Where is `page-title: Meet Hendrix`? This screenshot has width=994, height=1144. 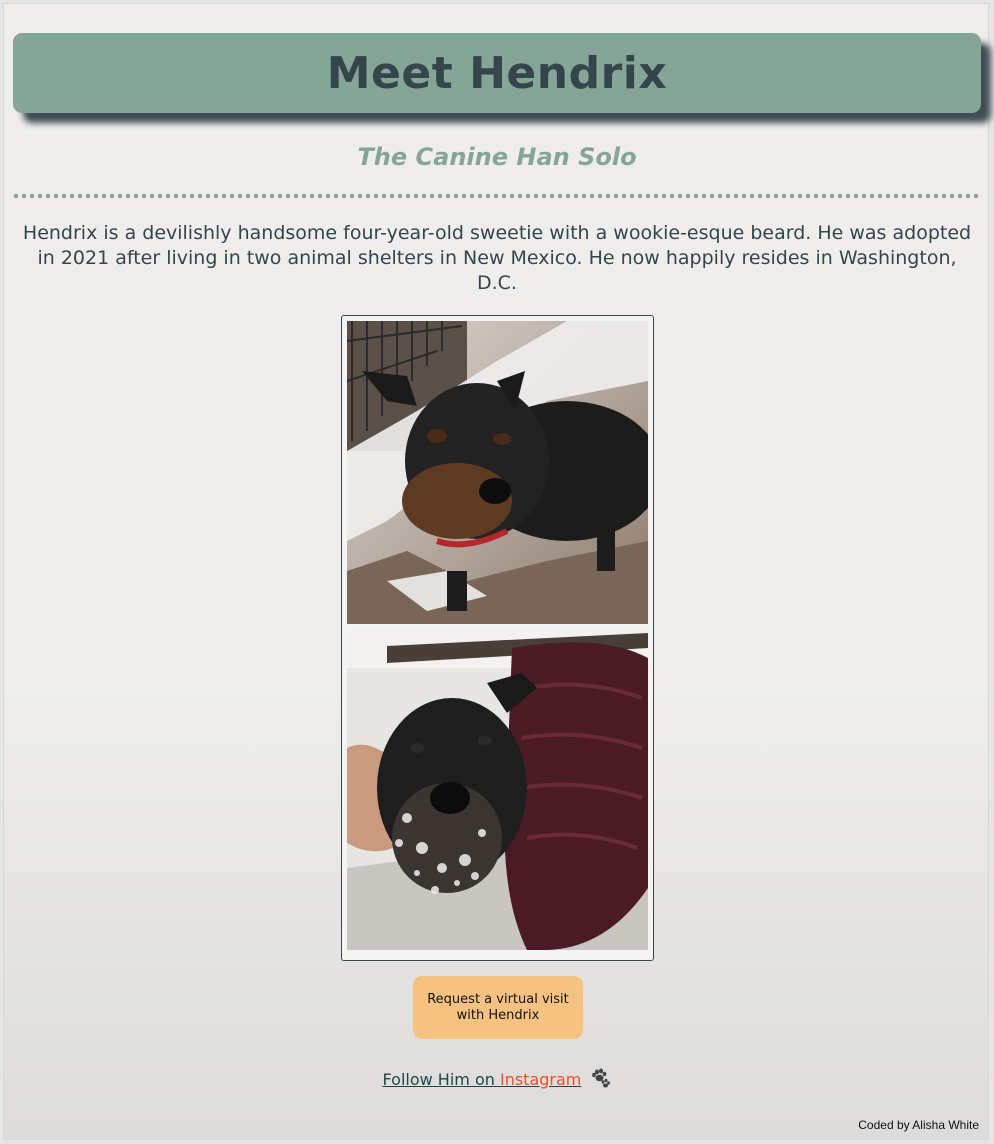
page-title: Meet Hendrix is located at coordinates (497, 73).